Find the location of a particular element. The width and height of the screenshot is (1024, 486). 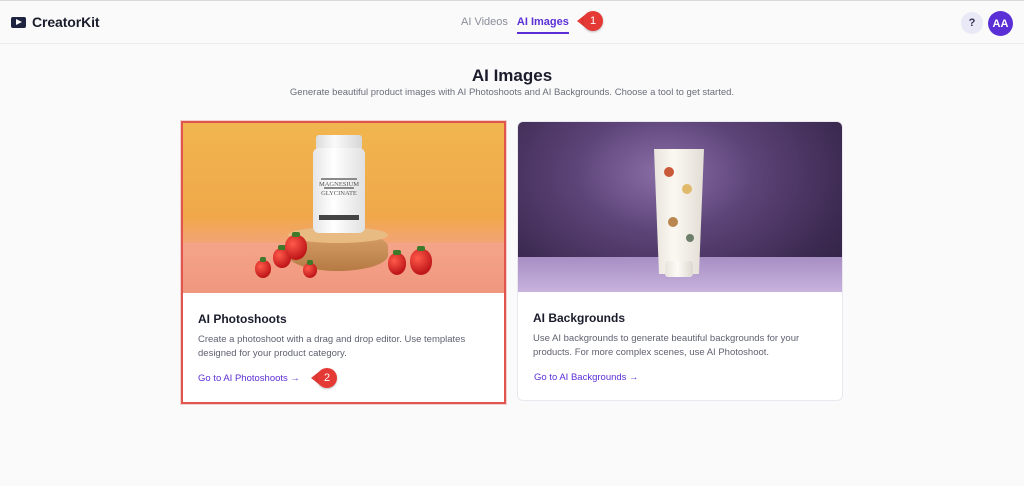

card-title: AI Photoshoots is located at coordinates (242, 319).